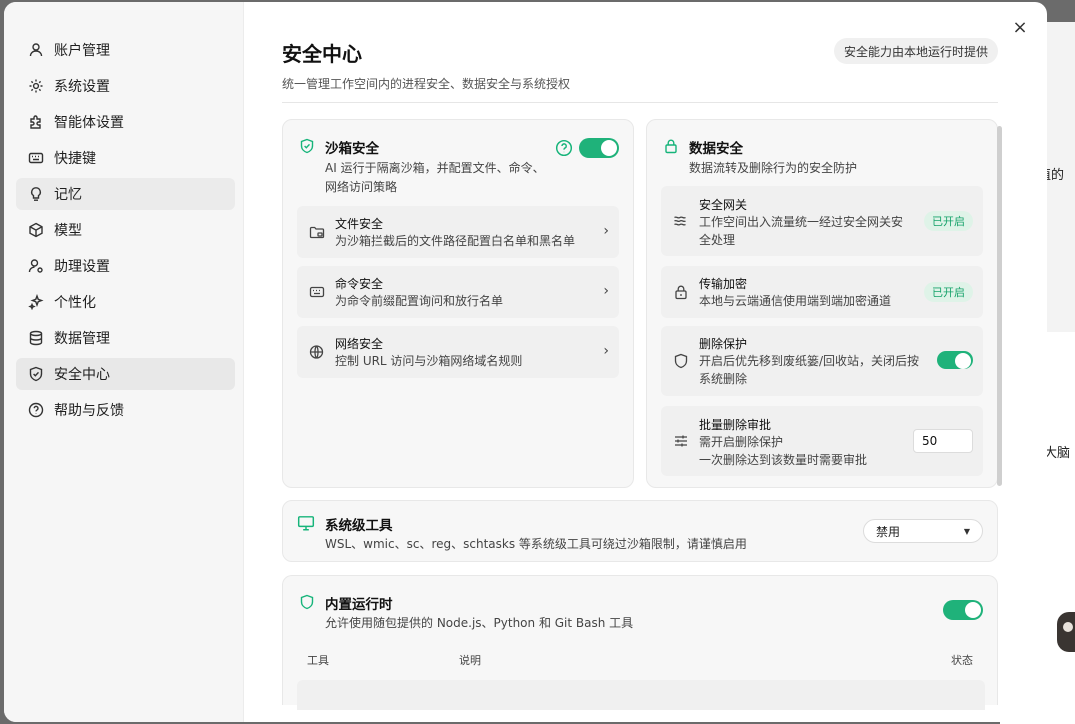 This screenshot has width=1075, height=724. Describe the element at coordinates (435, 168) in the screenshot. I see `sandbox-desc-line: AI 运行于隔离沙箱，并配置文件、命令、` at that location.